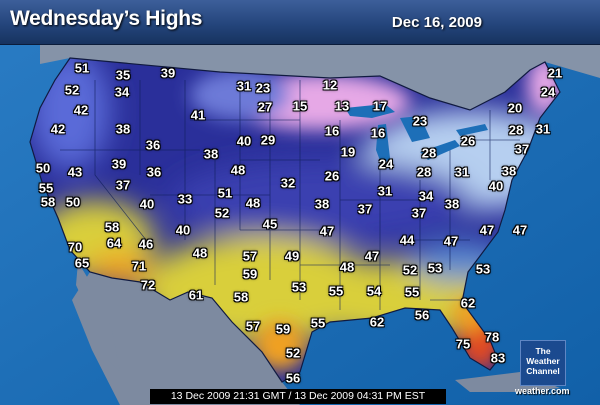  I want to click on temperature-label: 49, so click(292, 256).